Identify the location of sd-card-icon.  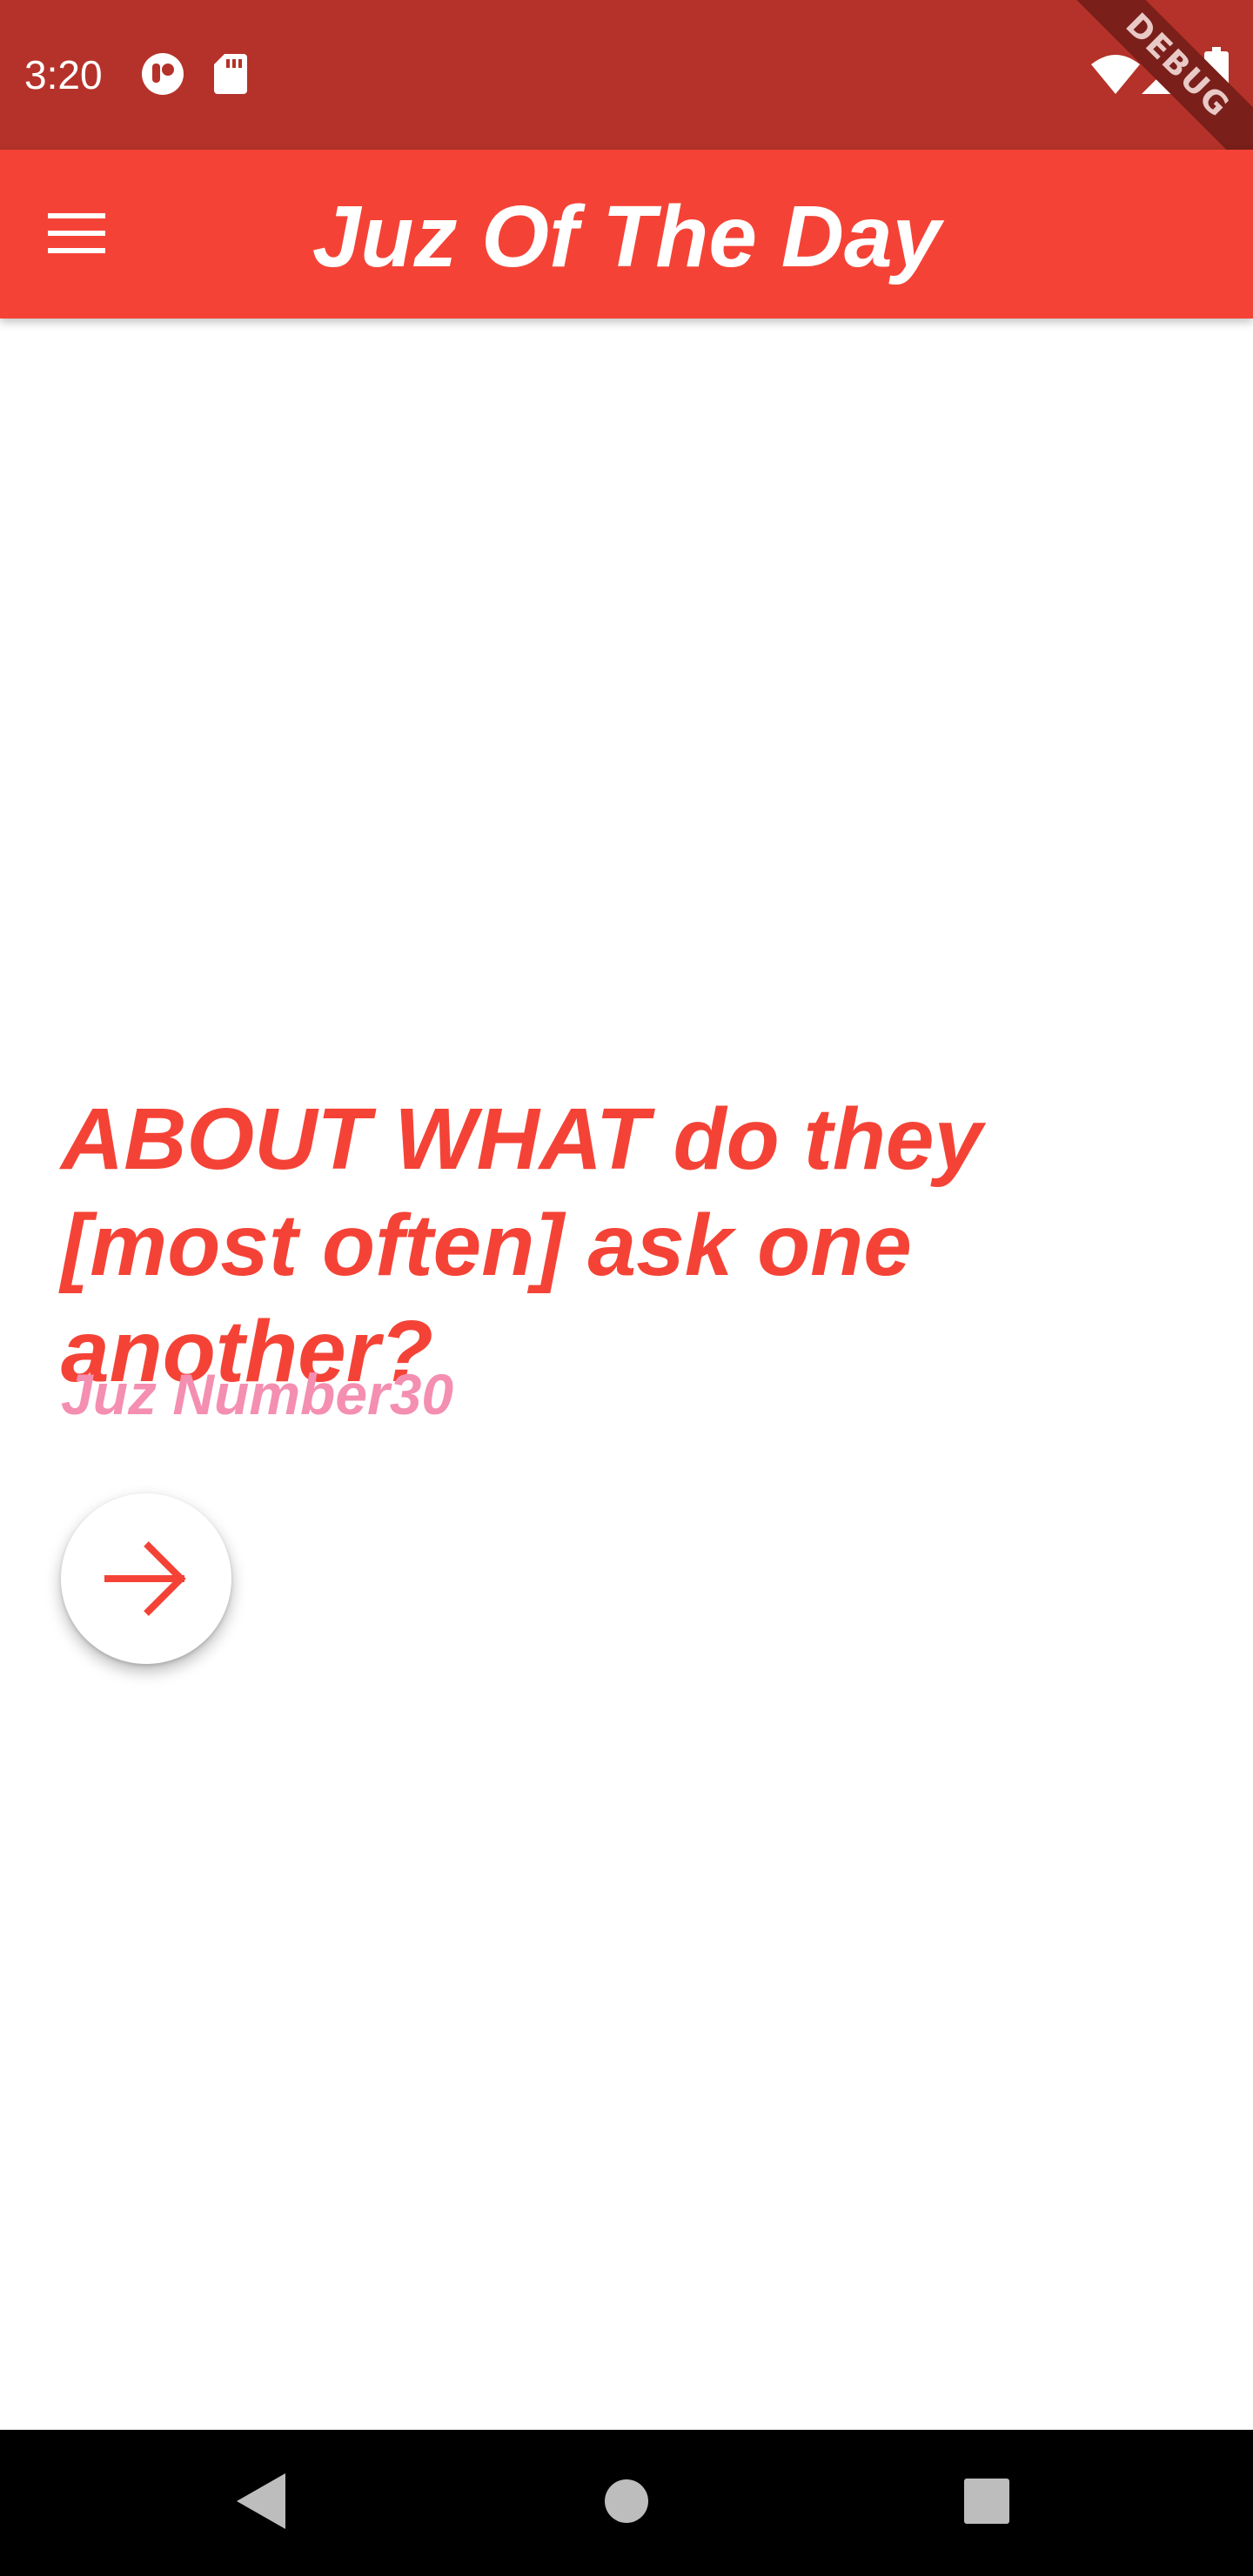
(230, 74).